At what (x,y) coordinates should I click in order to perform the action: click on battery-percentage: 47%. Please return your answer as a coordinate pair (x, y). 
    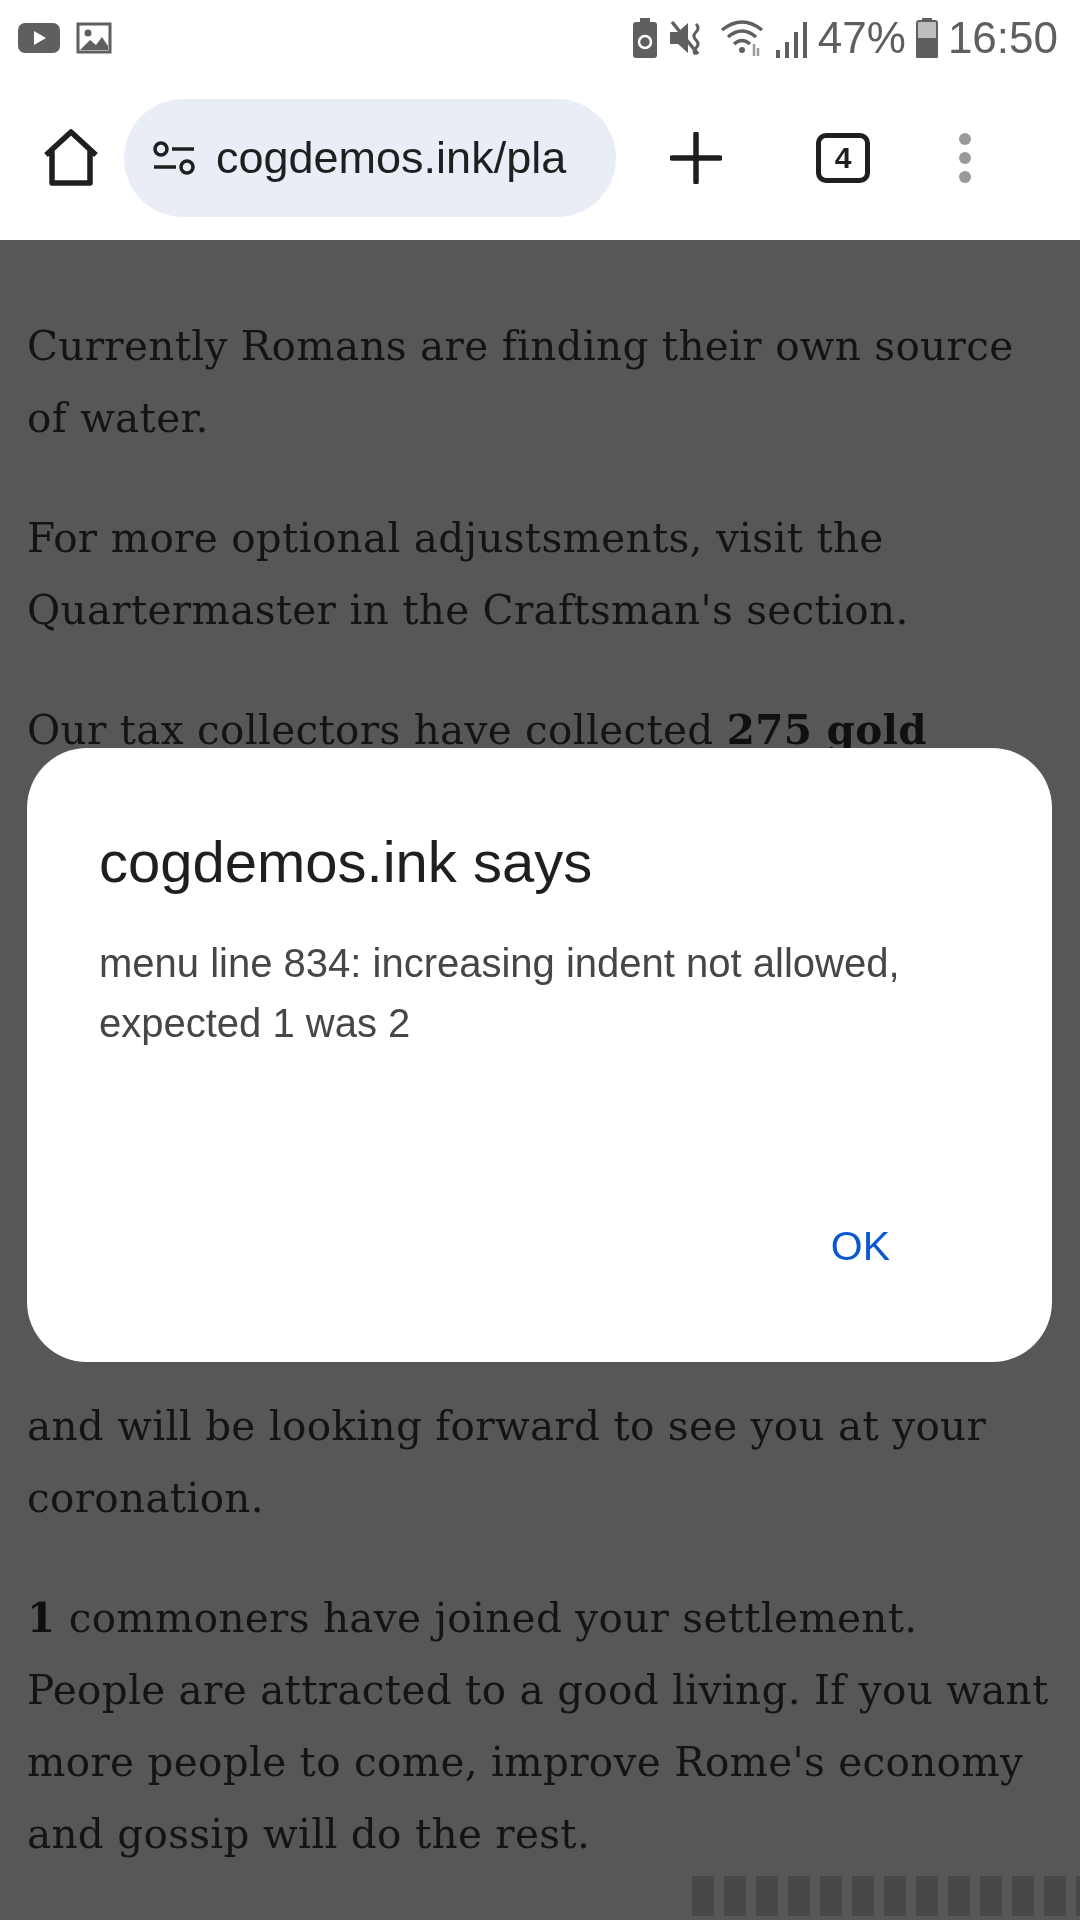
    Looking at the image, I should click on (861, 37).